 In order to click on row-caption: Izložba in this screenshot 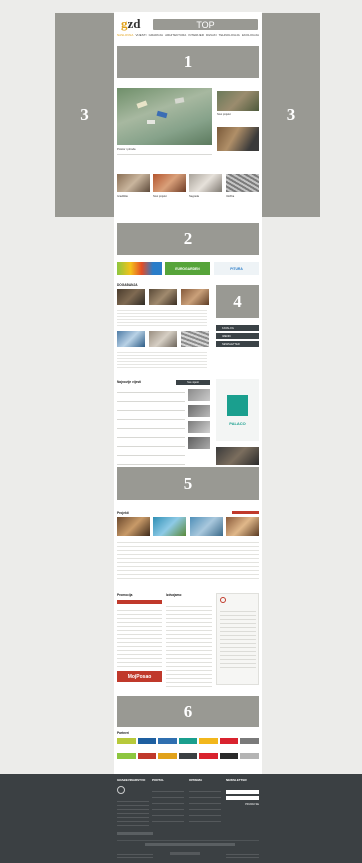, I will do `click(242, 196)`.